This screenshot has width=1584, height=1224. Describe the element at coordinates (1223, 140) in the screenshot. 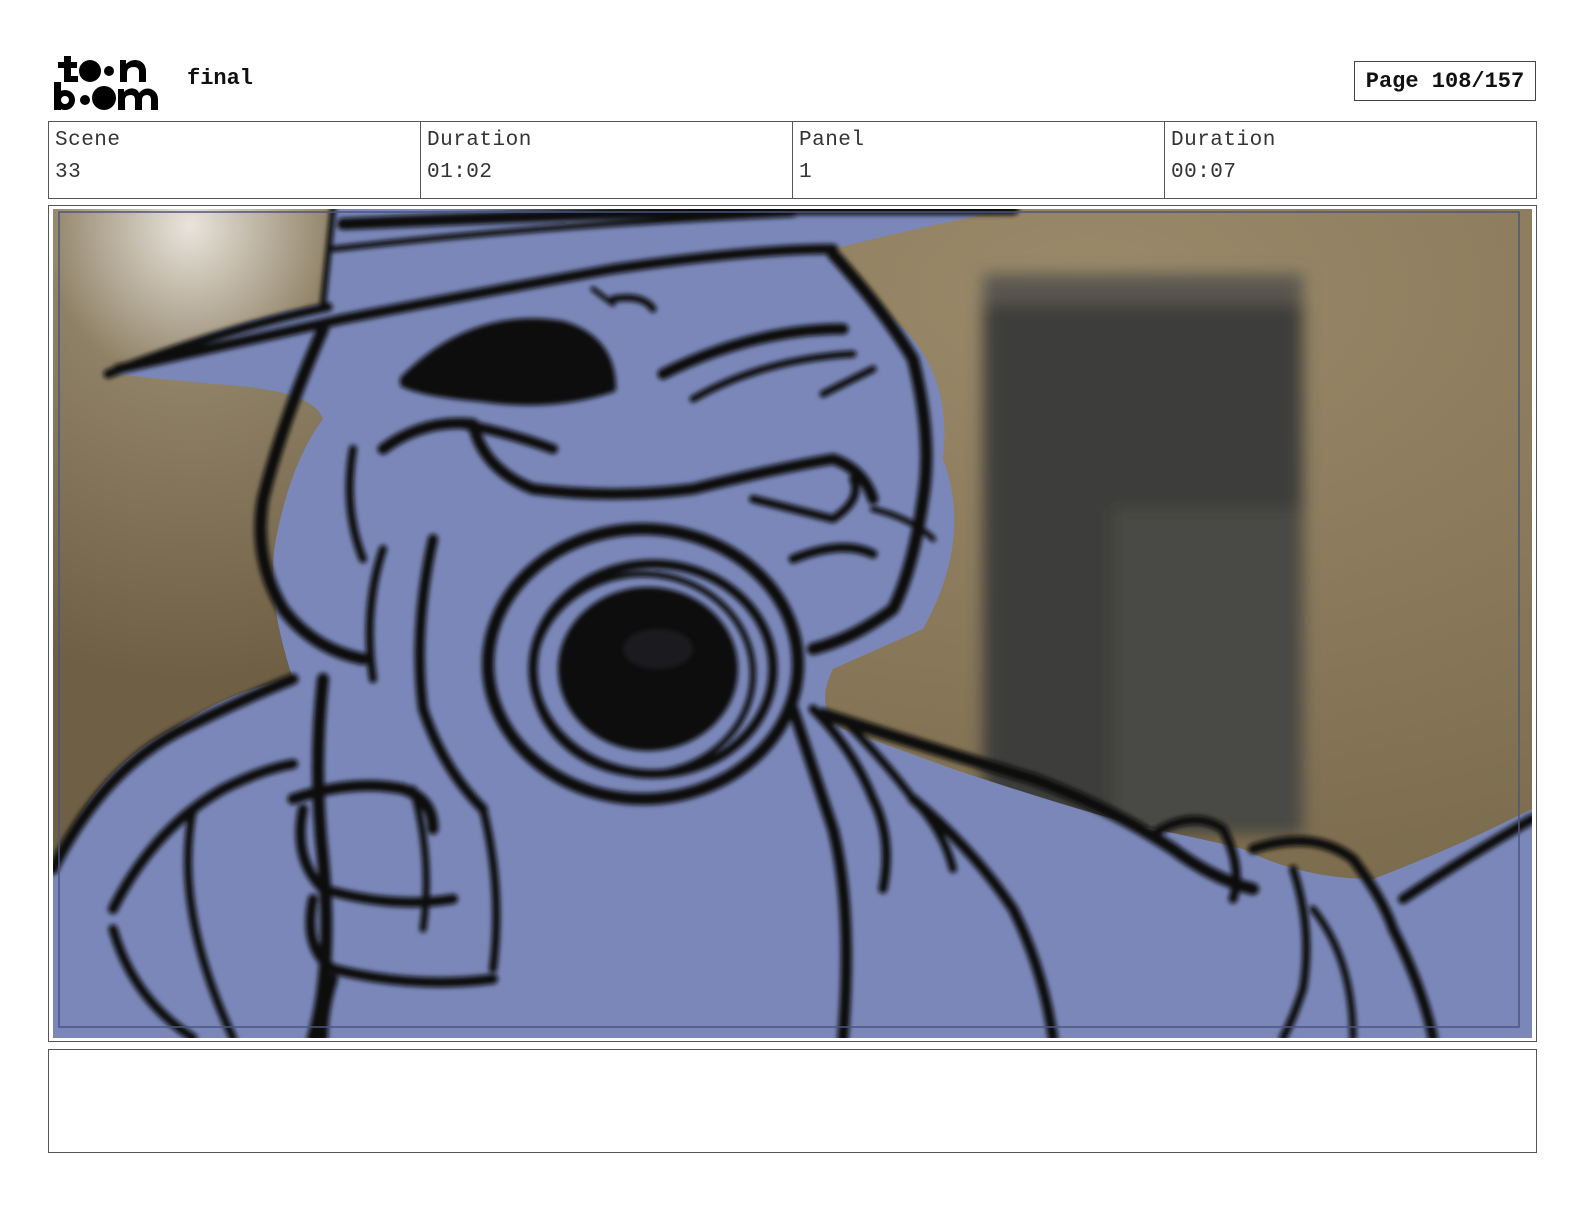

I see `panel-duration-label: Duration` at that location.